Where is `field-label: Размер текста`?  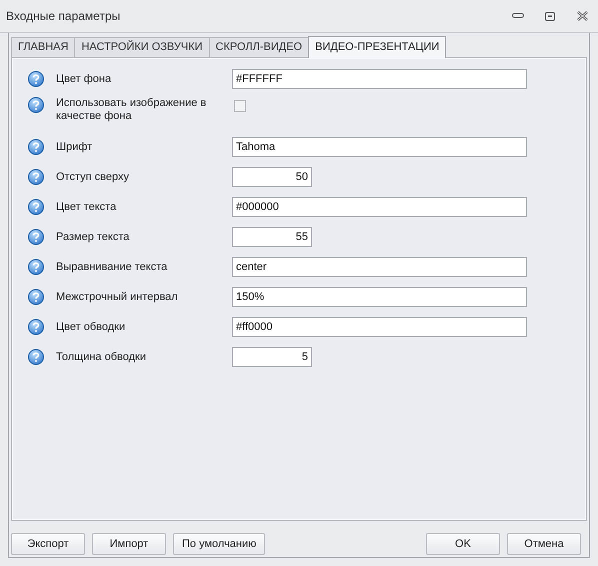 field-label: Размер текста is located at coordinates (93, 237).